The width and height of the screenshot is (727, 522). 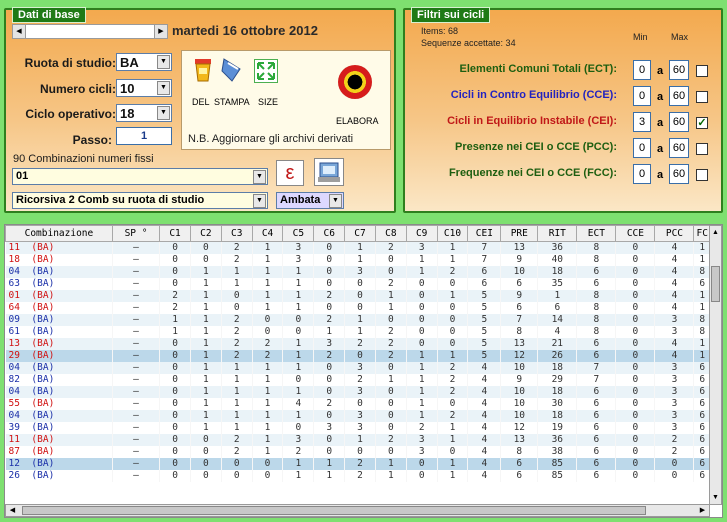 I want to click on ruota-select: BA ▼, so click(x=144, y=62).